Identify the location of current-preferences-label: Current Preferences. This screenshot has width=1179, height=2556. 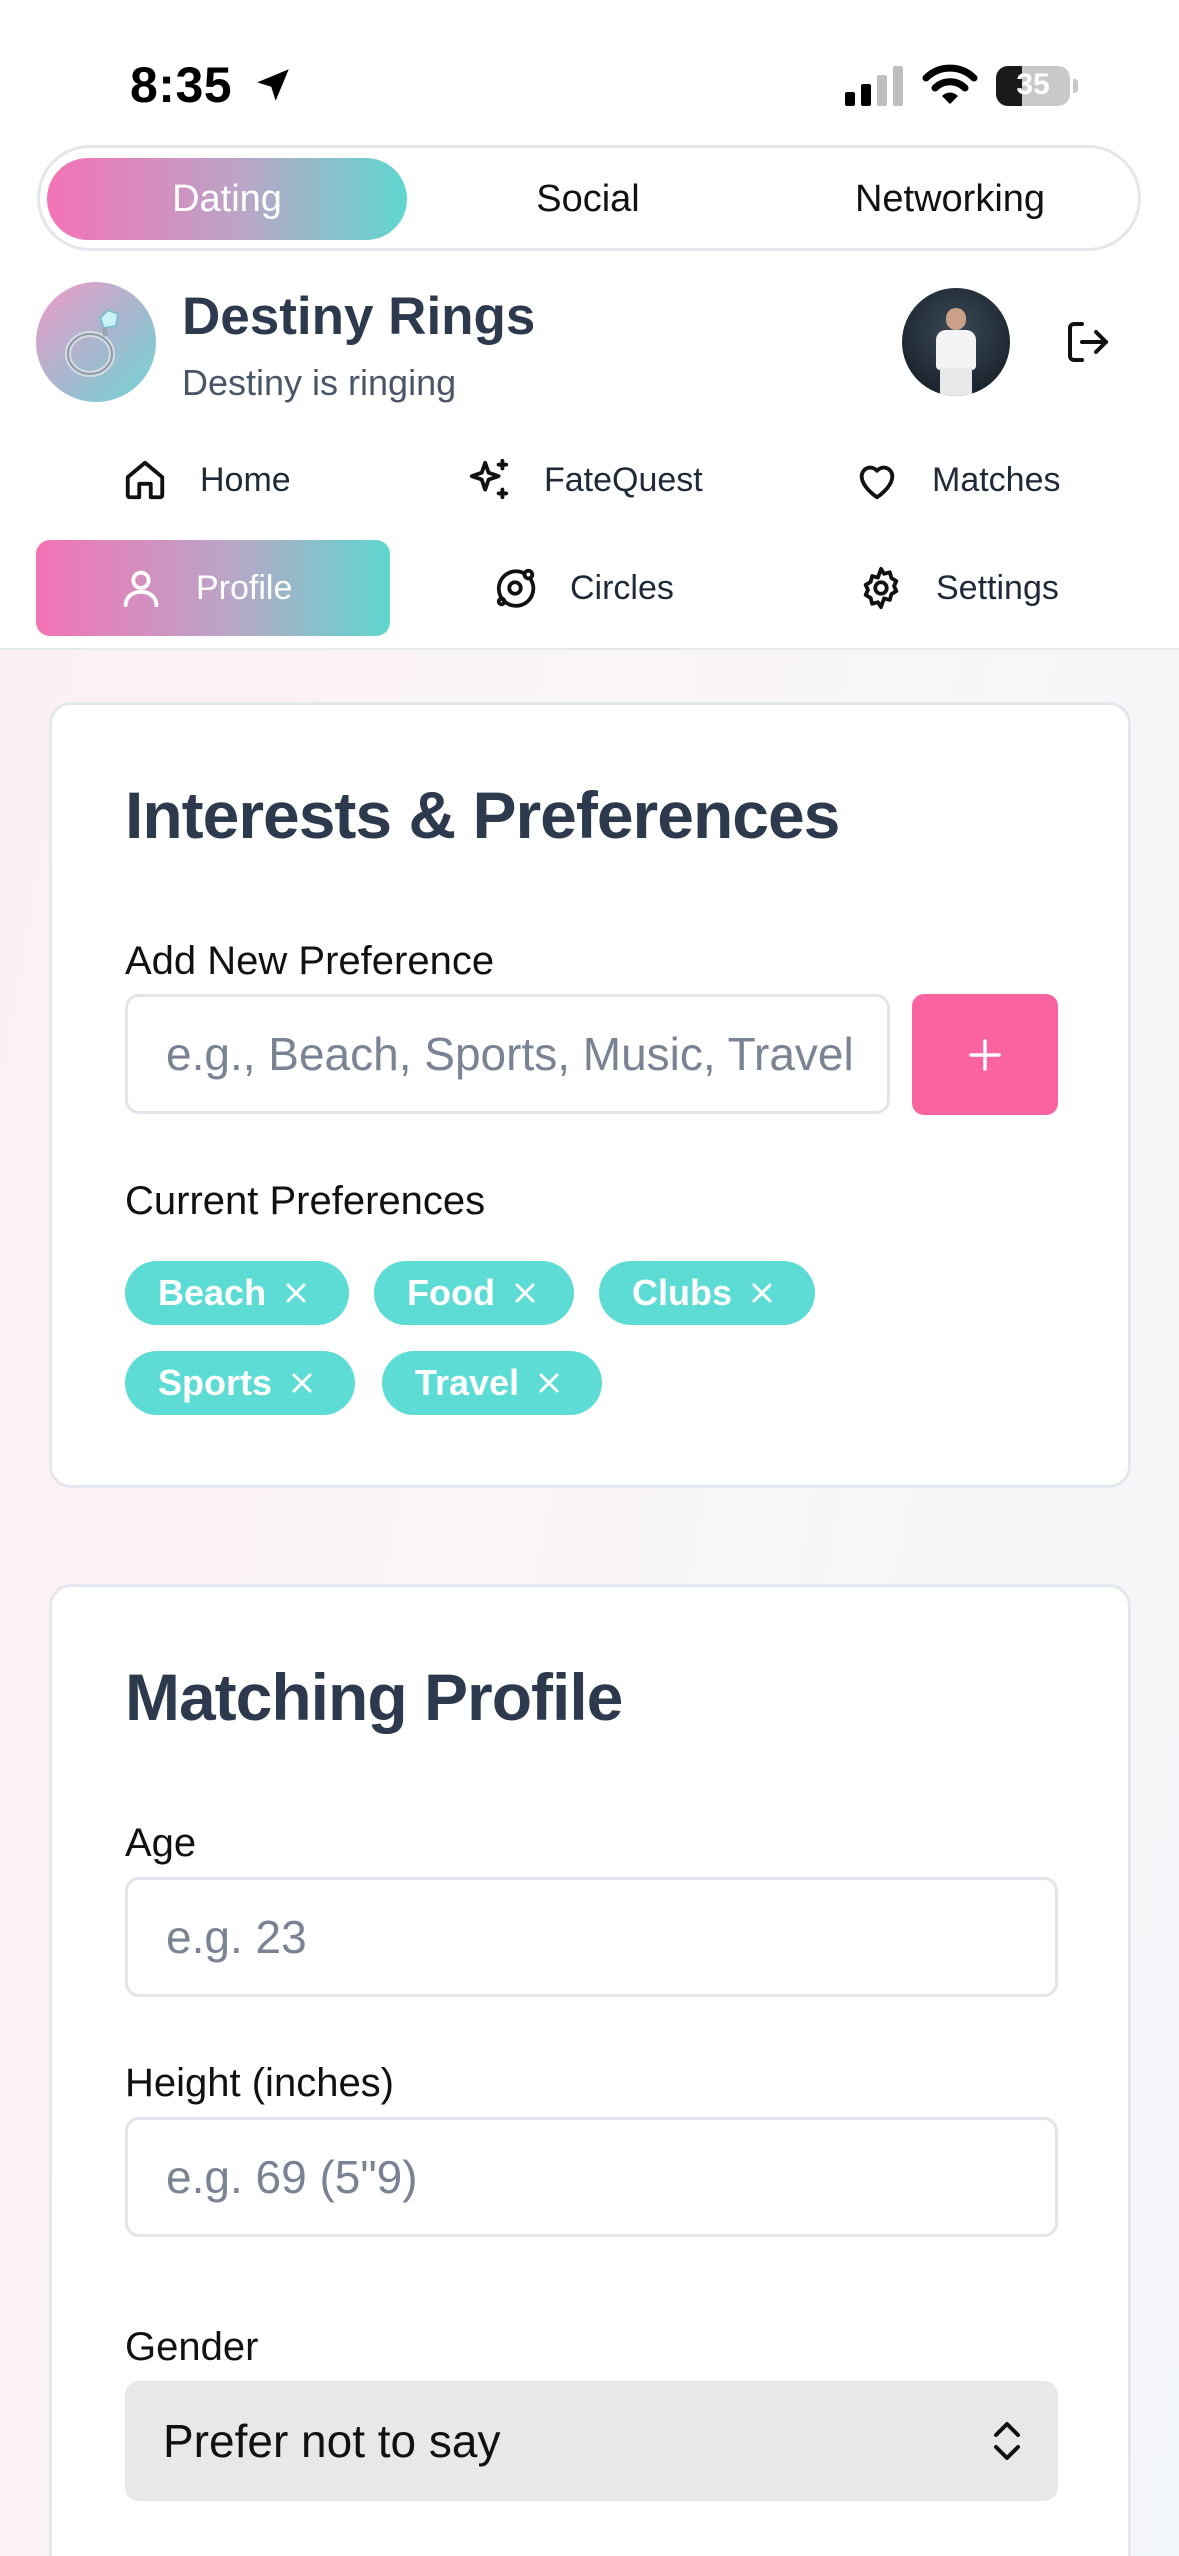
(305, 1201).